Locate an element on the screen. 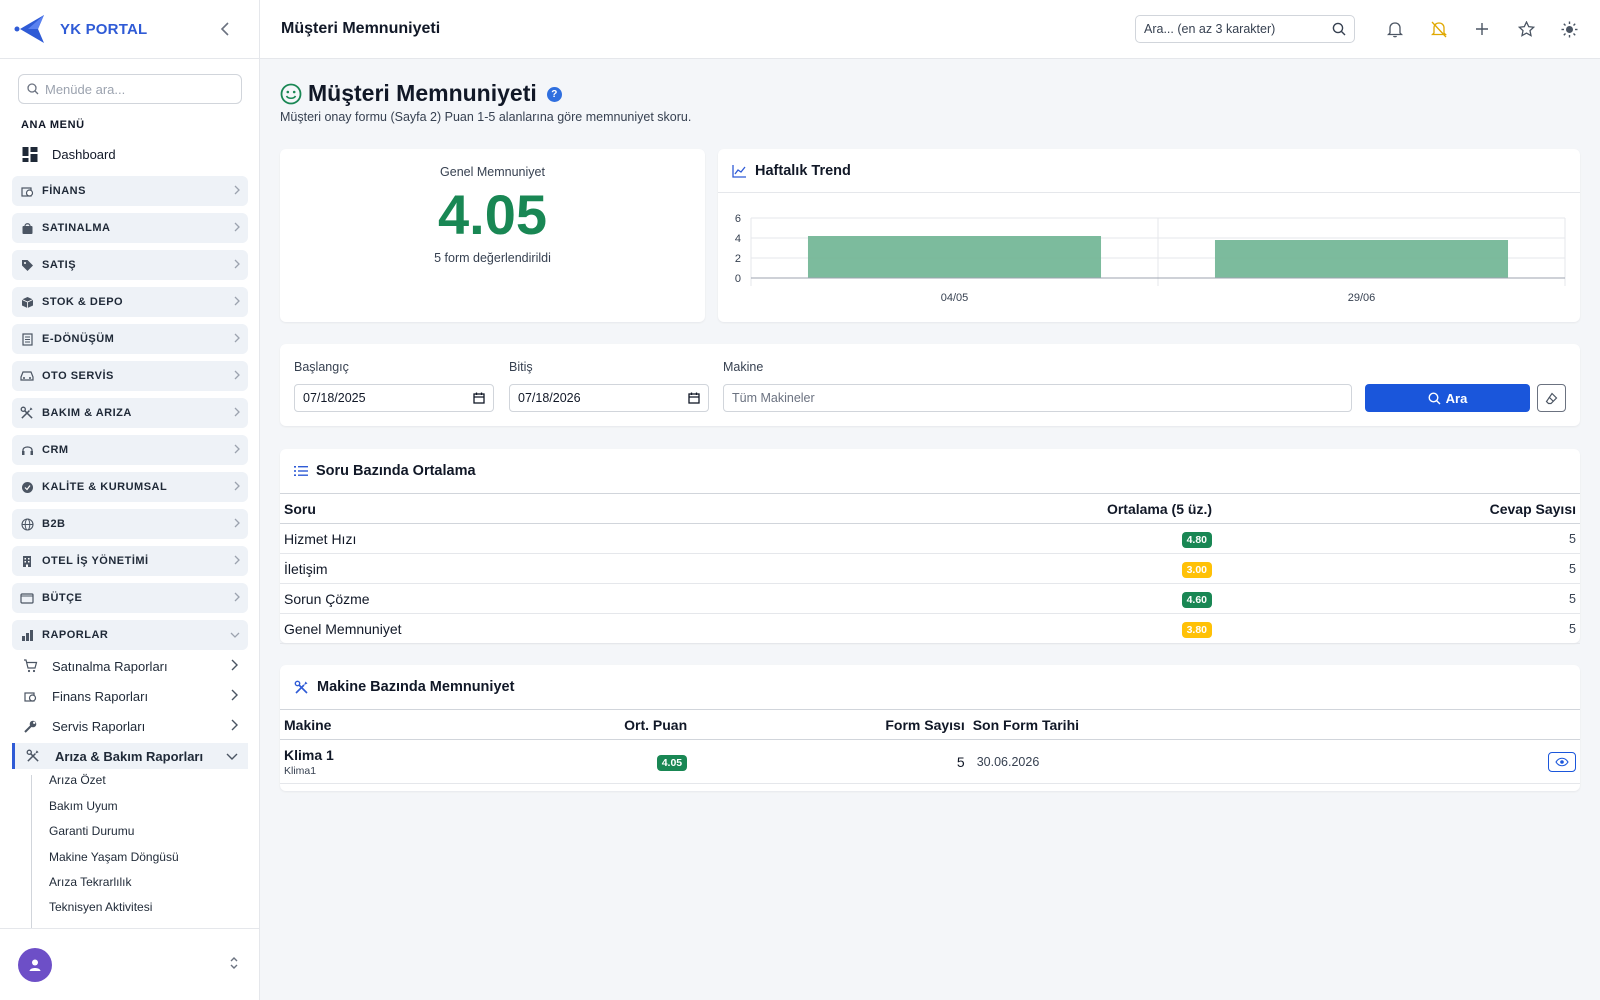  user-menu is located at coordinates (129, 964).